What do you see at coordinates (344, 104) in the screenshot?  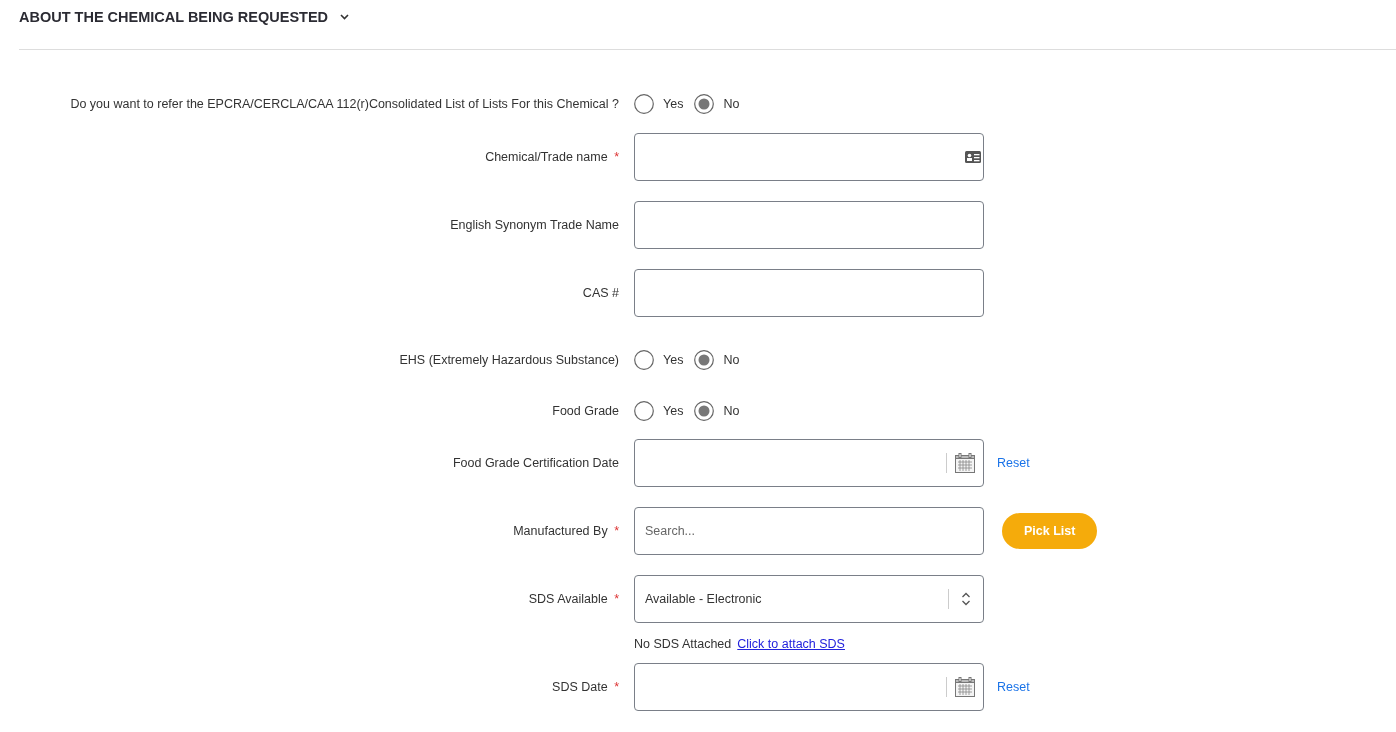 I see `field-label: Do you want to refer the EPCRA/CERCLA/CAA 112(r)Consolidated List of Lists For this Chemical ?` at bounding box center [344, 104].